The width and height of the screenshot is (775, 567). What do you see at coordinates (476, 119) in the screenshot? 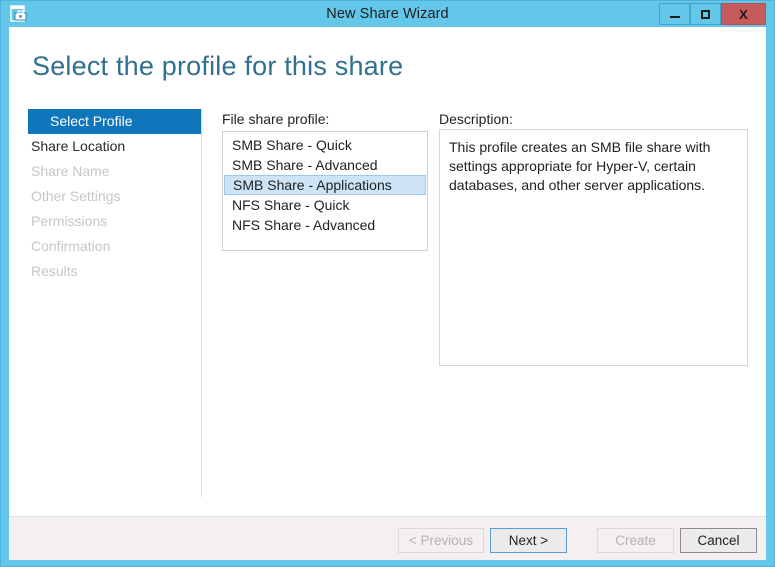
I see `description-label: Description:` at bounding box center [476, 119].